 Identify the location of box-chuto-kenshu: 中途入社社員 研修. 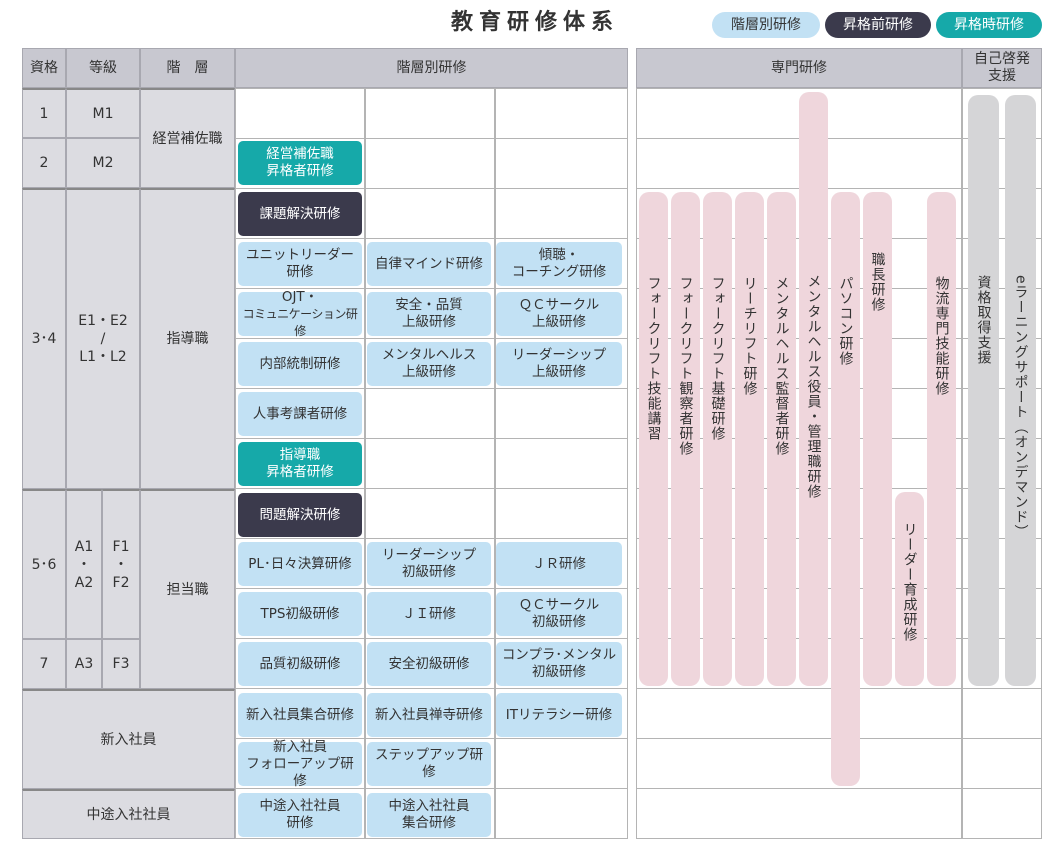
(300, 815).